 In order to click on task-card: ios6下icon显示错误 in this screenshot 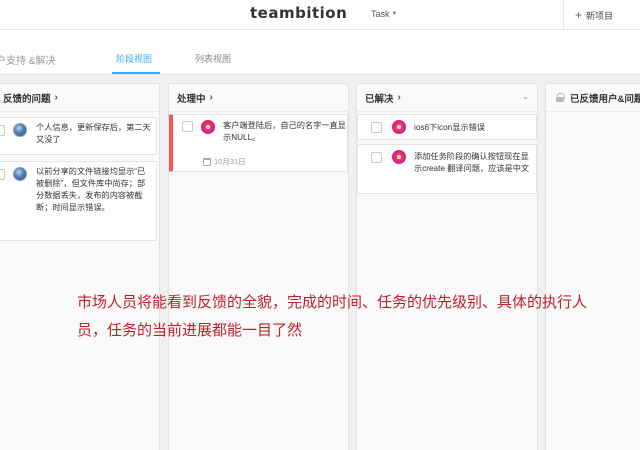, I will do `click(447, 127)`.